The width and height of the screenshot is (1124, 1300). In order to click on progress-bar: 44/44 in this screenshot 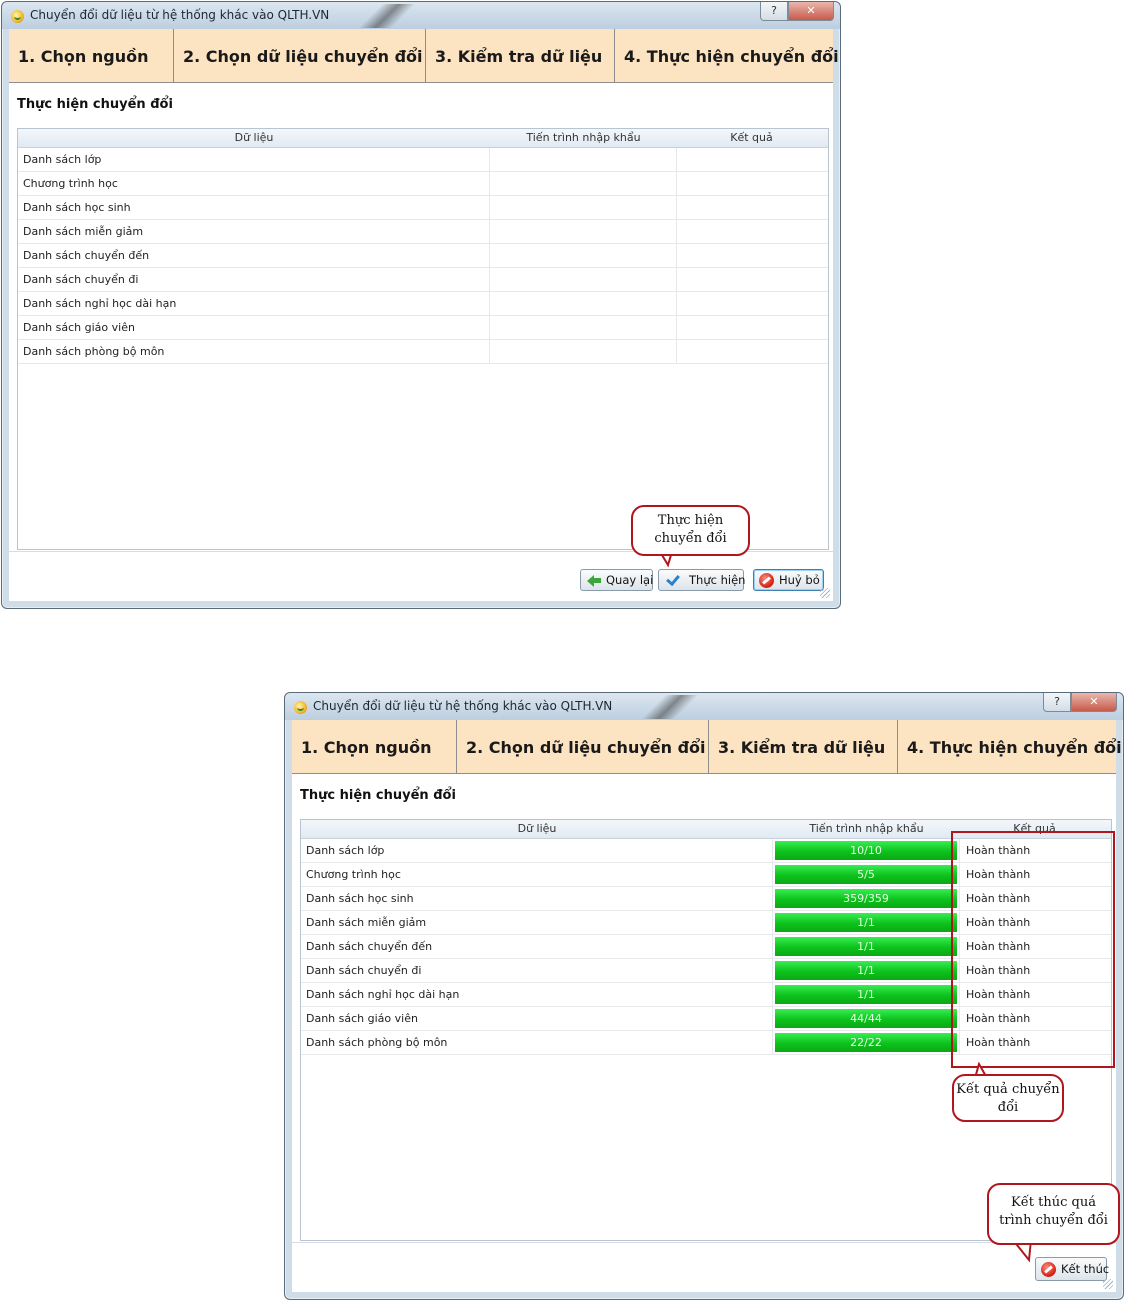, I will do `click(866, 1018)`.